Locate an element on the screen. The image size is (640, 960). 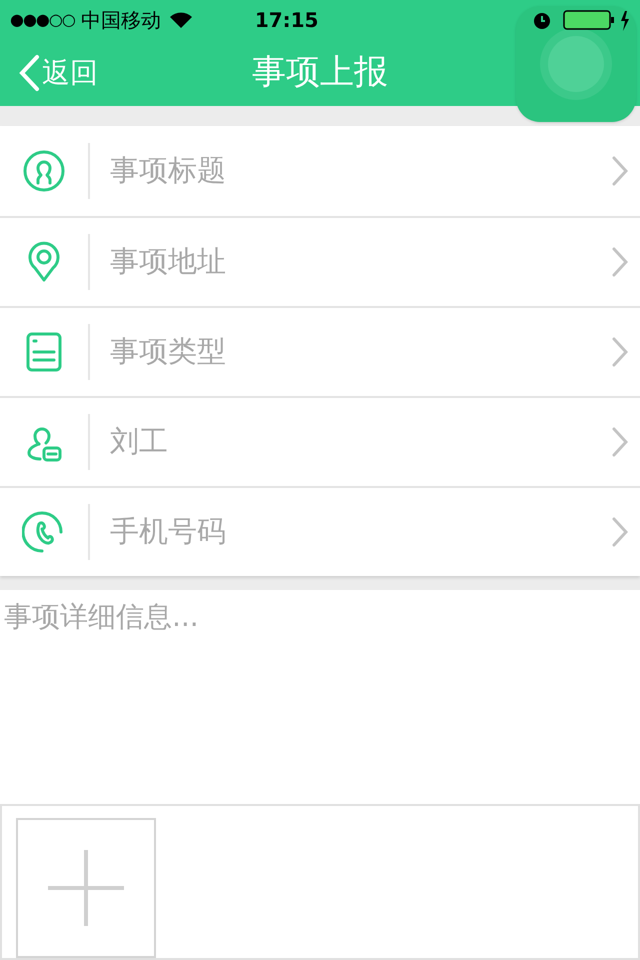
field-placeholder: 手机号码 is located at coordinates (168, 531).